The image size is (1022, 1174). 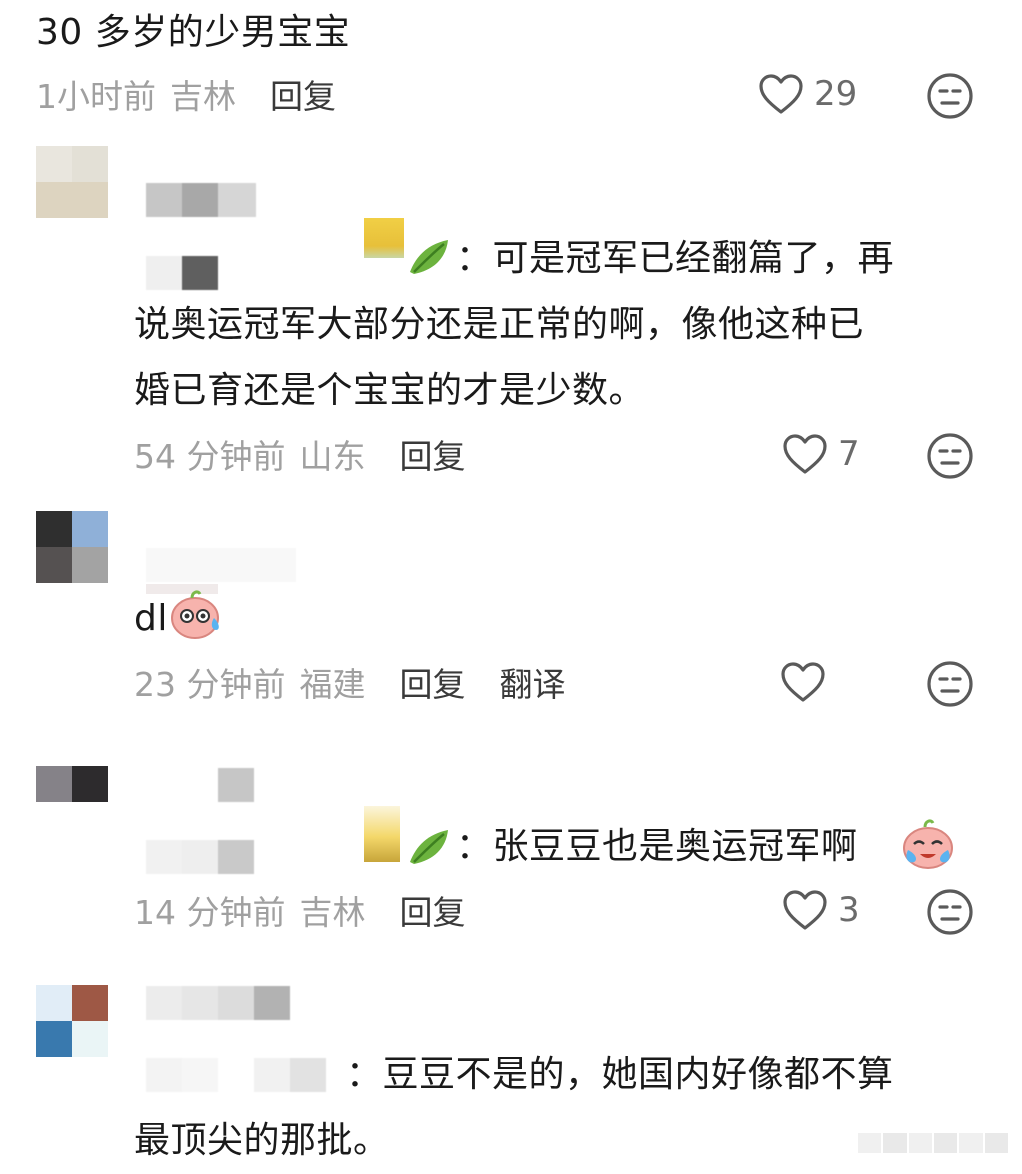 I want to click on comment-text-line: dl, so click(x=151, y=619).